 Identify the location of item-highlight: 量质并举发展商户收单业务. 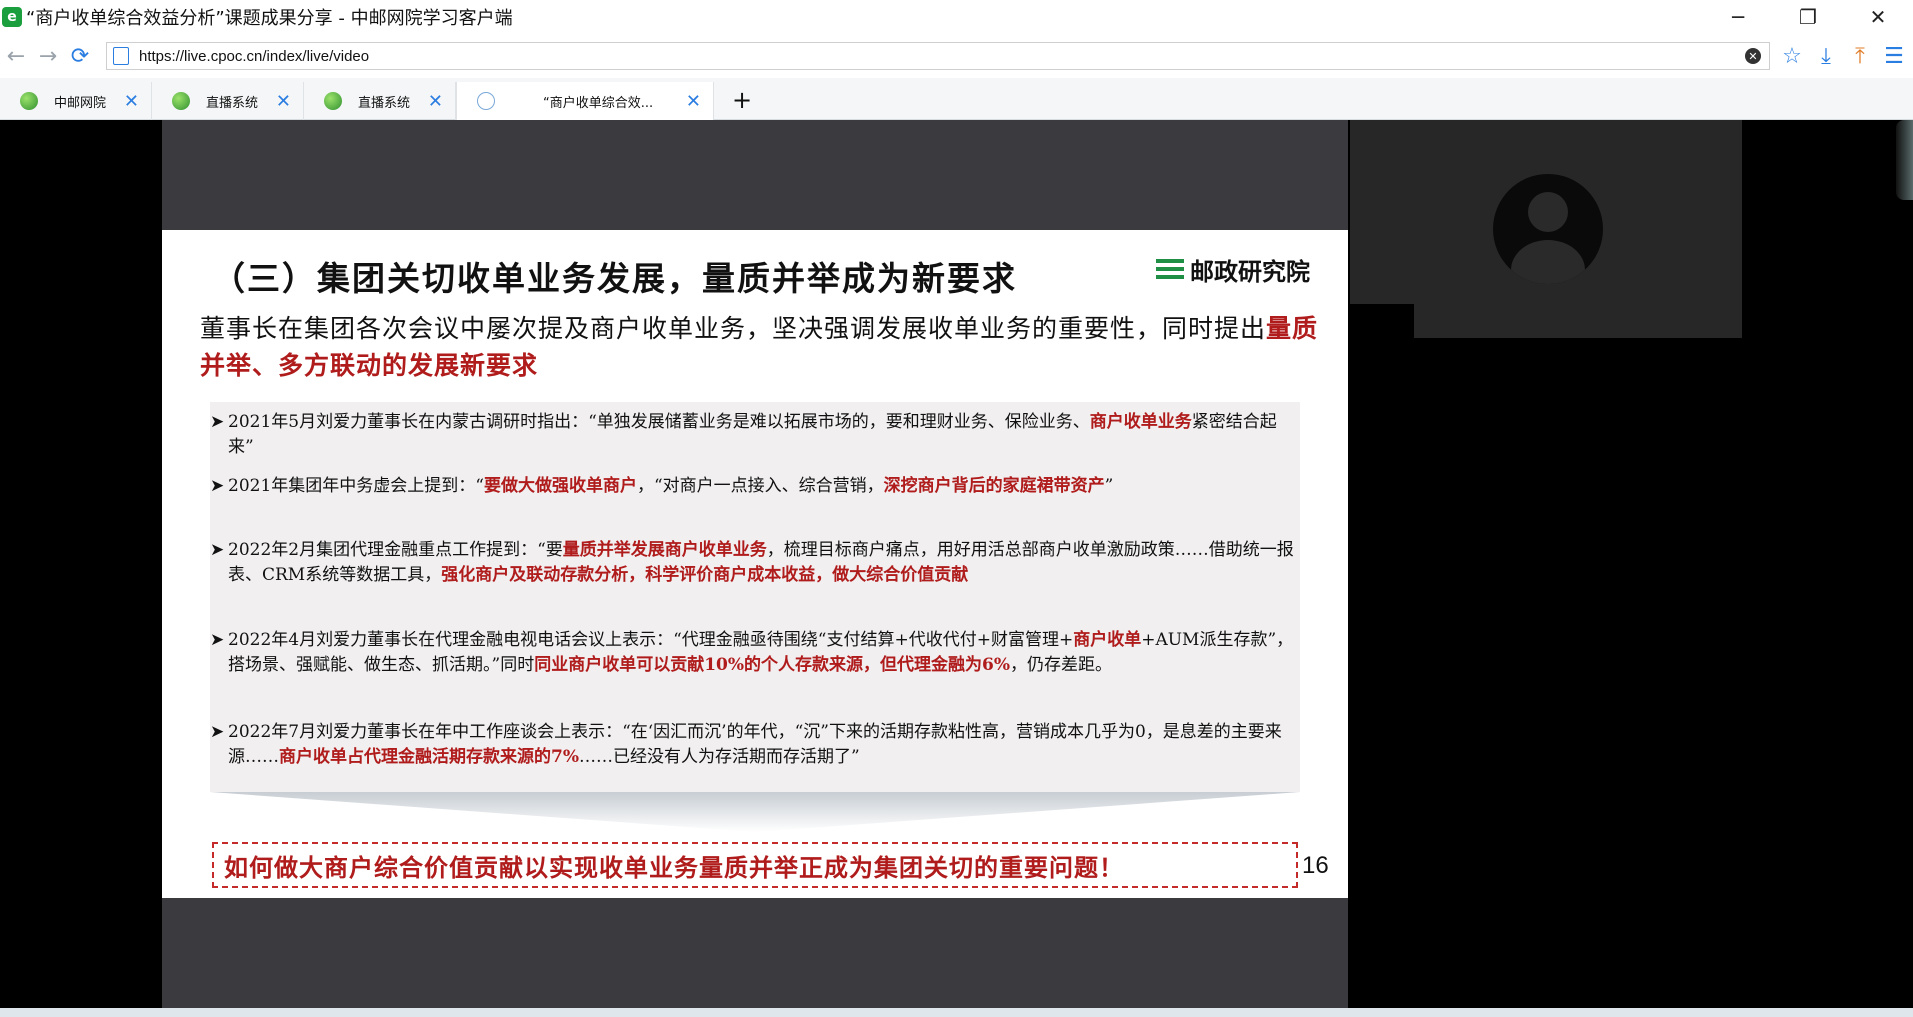
(664, 550).